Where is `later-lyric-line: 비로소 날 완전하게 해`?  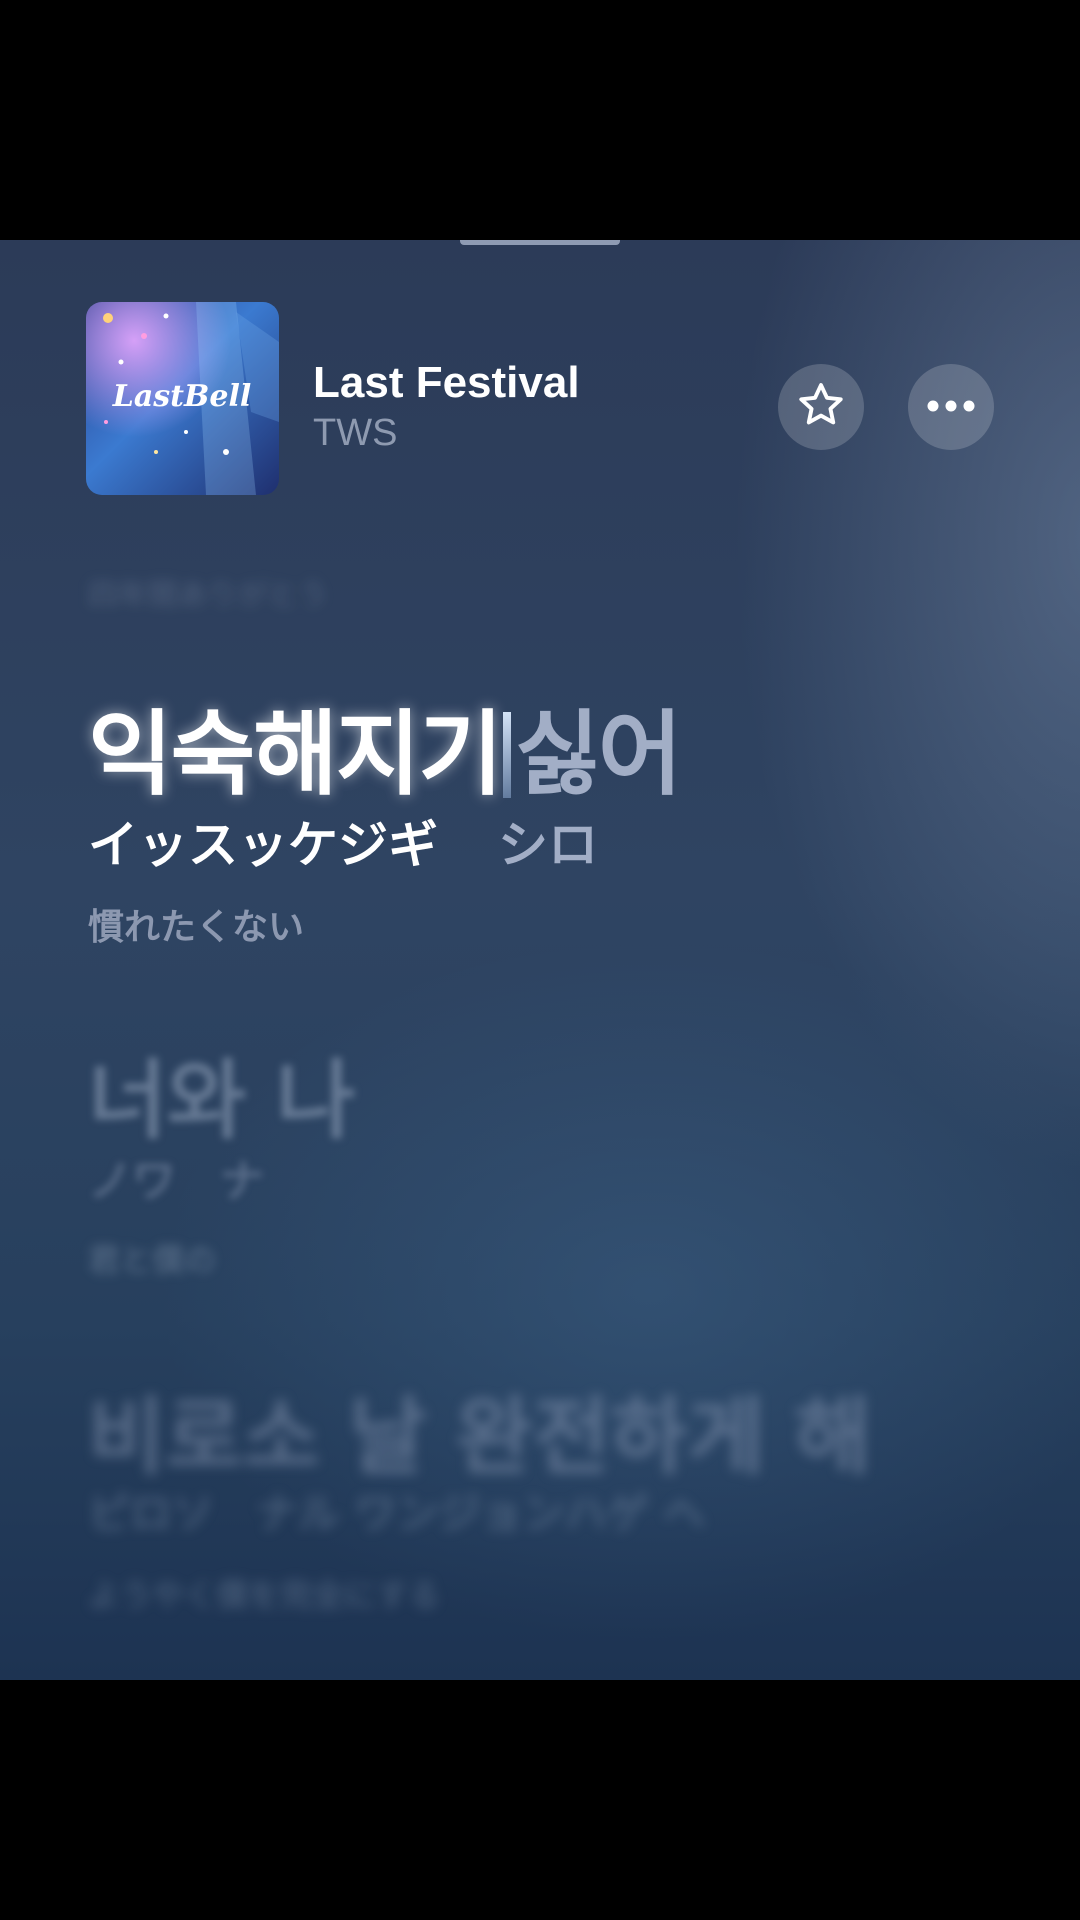 later-lyric-line: 비로소 날 완전하게 해 is located at coordinates (479, 1430).